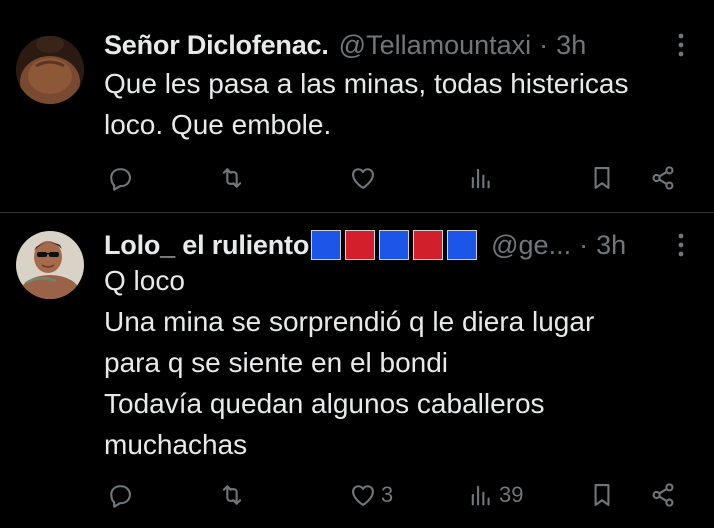 Image resolution: width=714 pixels, height=528 pixels. I want to click on views-button, so click(483, 178).